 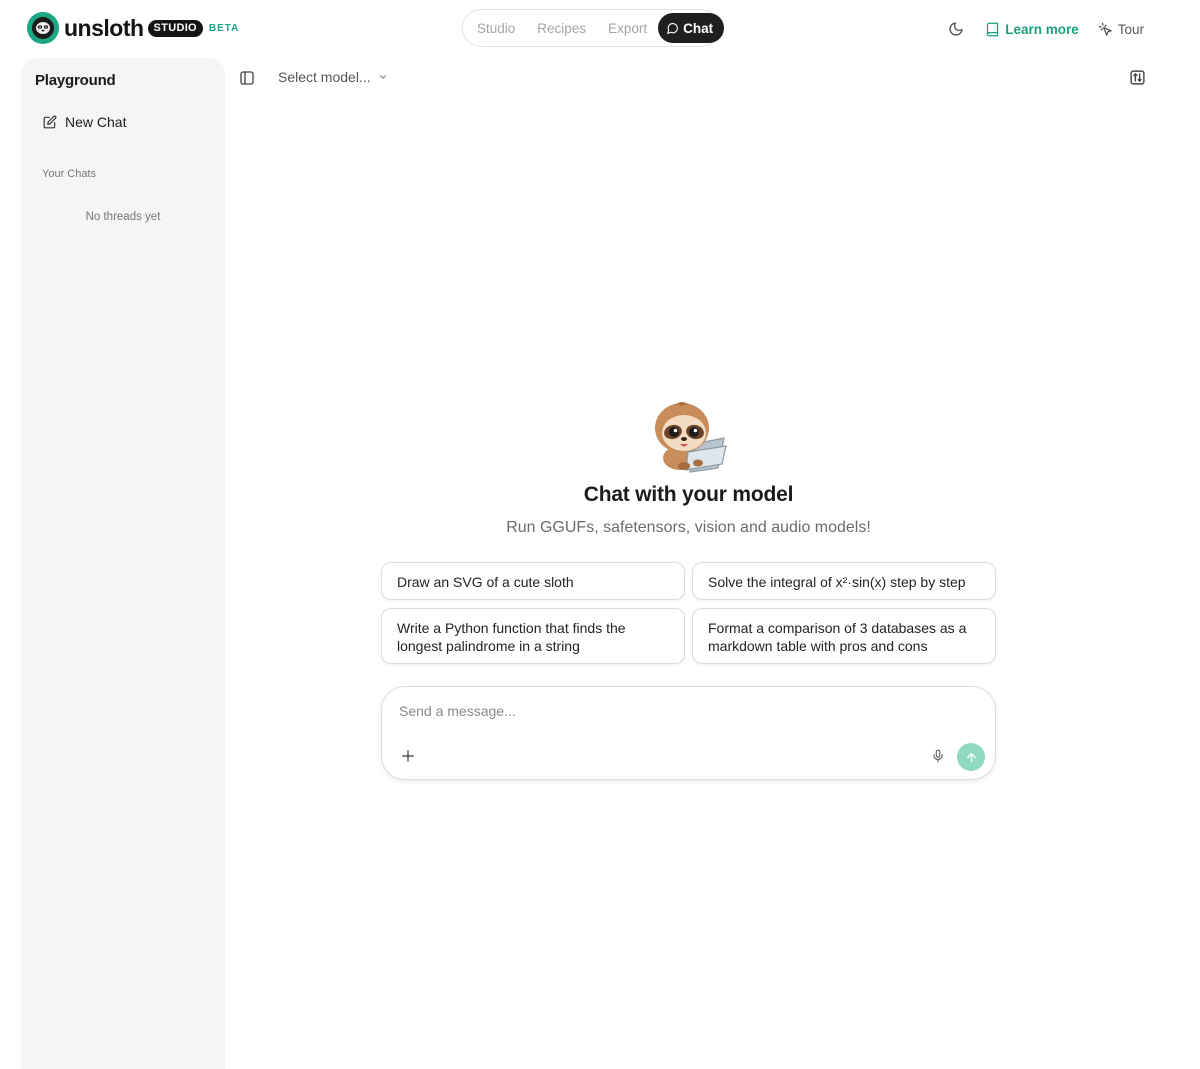 What do you see at coordinates (1130, 29) in the screenshot?
I see `tour-label: Tour` at bounding box center [1130, 29].